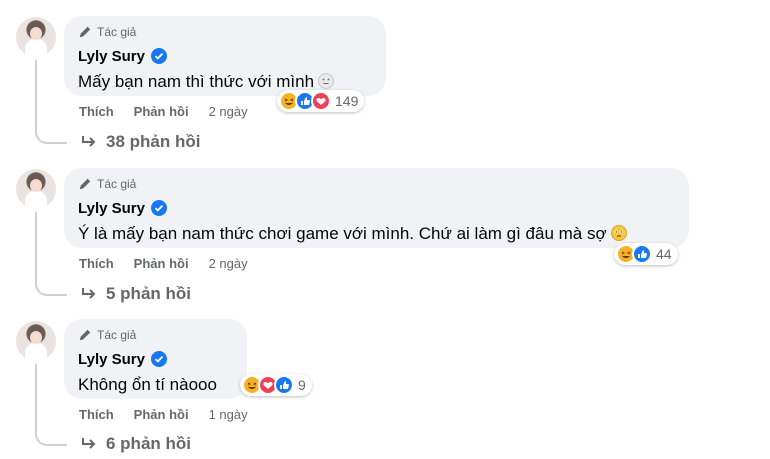 This screenshot has height=459, width=770. I want to click on view-replies-button: 5 phản hồi, so click(135, 294).